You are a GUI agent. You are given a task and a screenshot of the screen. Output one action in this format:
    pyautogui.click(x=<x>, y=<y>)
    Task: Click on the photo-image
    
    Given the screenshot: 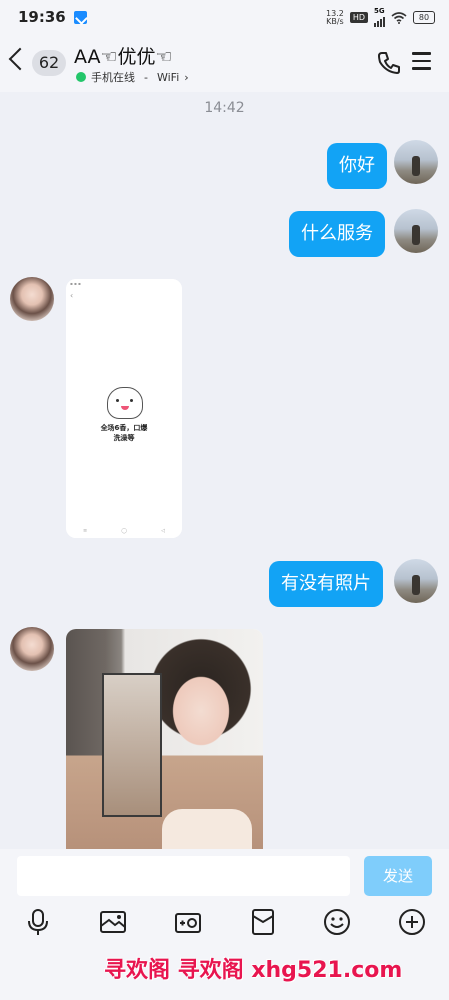 What is the action you would take?
    pyautogui.click(x=164, y=744)
    